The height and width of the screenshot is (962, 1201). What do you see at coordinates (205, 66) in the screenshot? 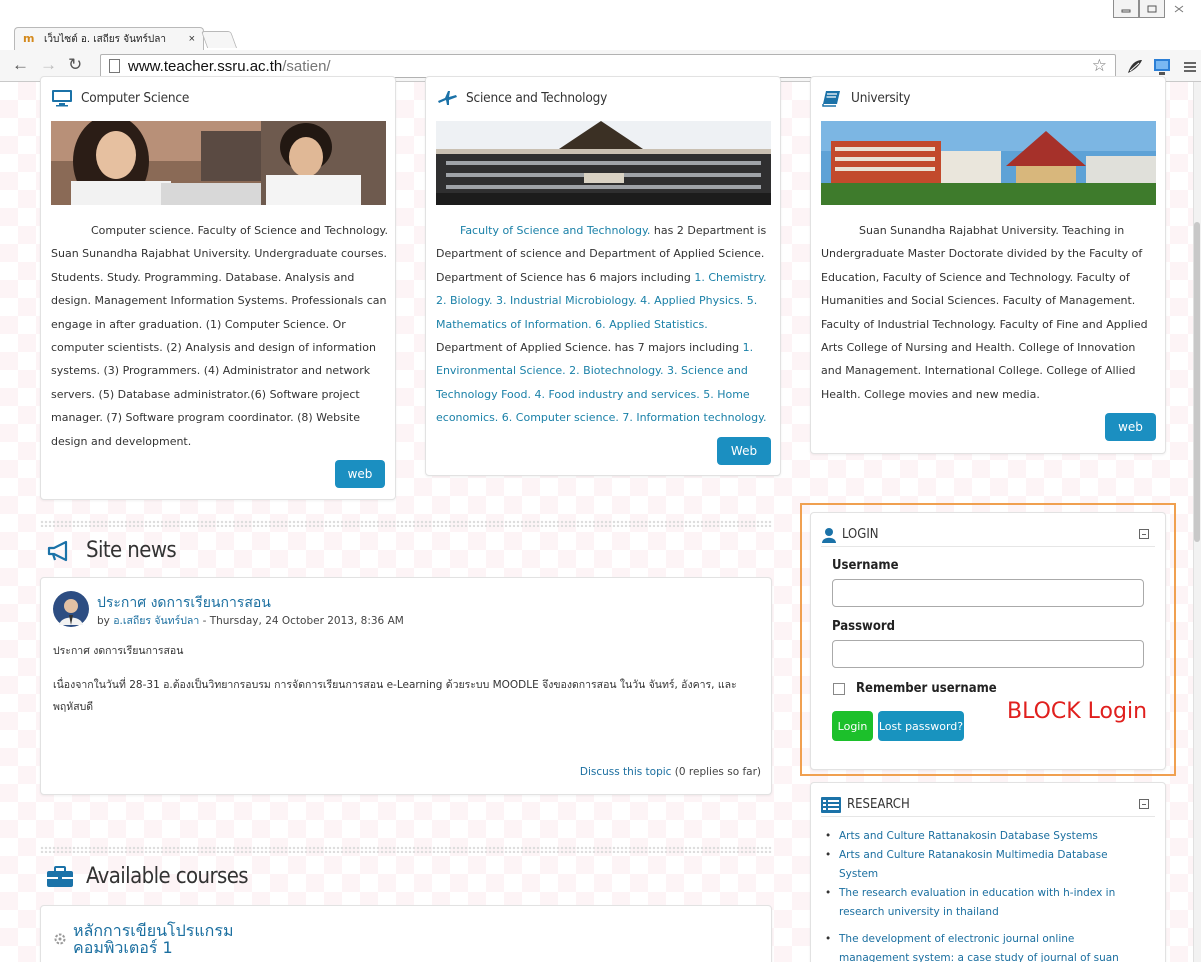
I see `url-host: www.teacher.ssru.ac.th` at bounding box center [205, 66].